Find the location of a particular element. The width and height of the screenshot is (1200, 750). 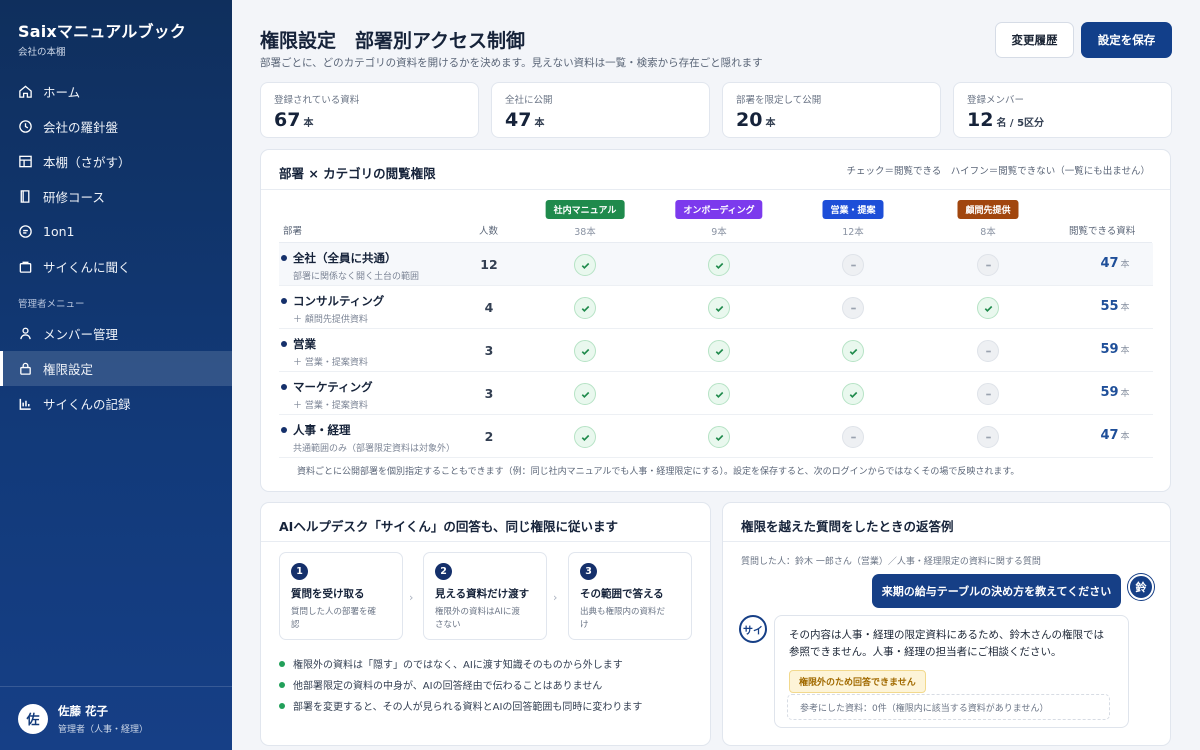

table-row: マーケティング ＋ 営業・提案資料 3 59 本 is located at coordinates (716, 393).